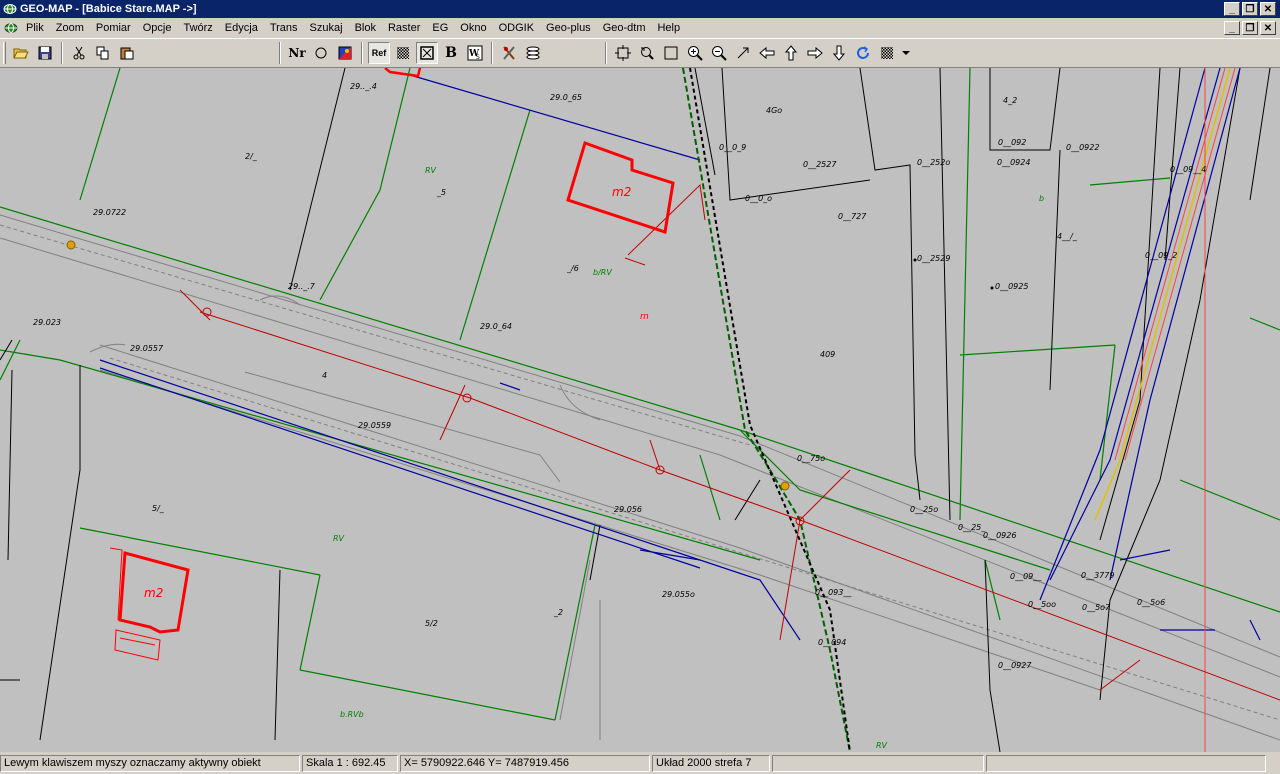  I want to click on map-label: 5/2, so click(431, 623).